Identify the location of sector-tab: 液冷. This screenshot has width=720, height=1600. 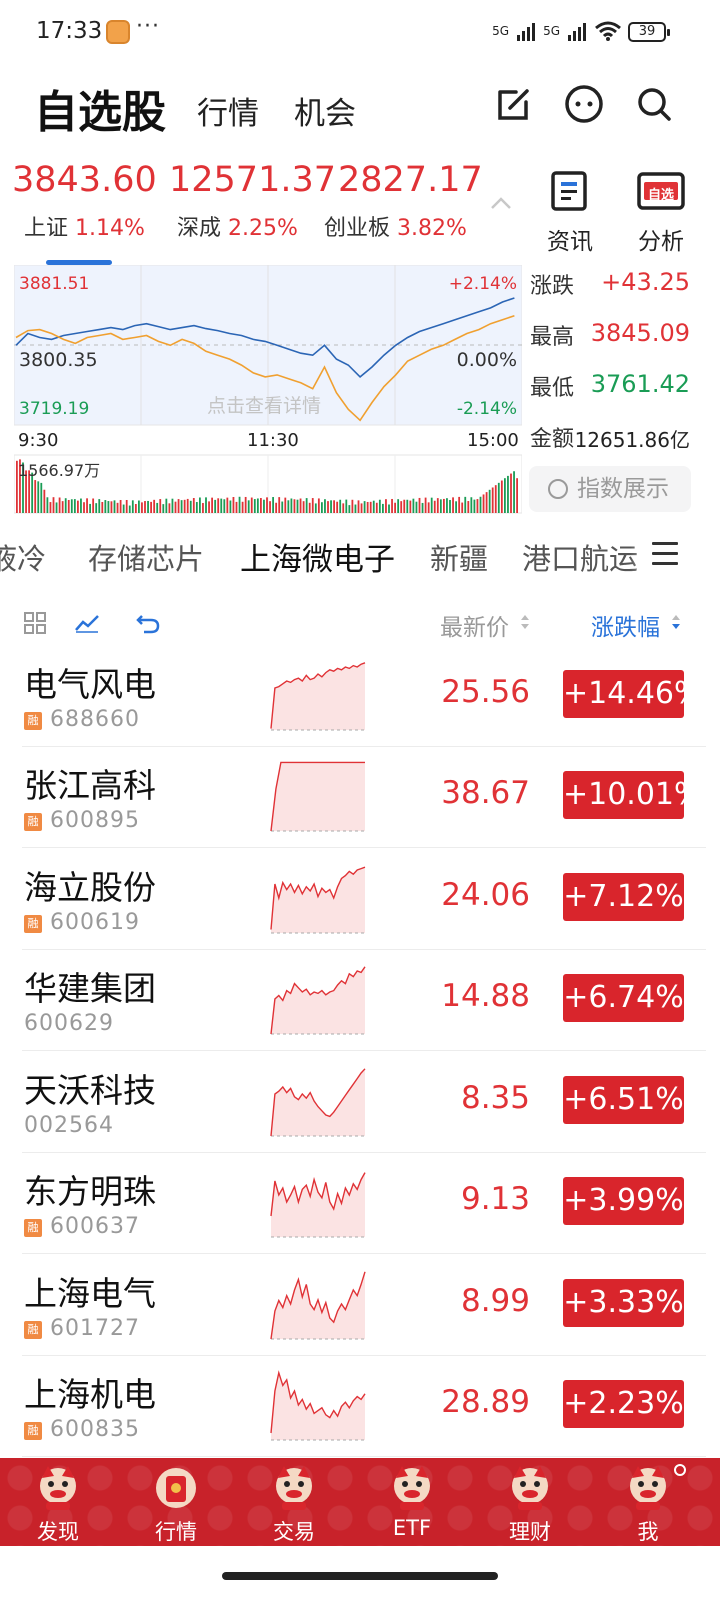
(23, 557).